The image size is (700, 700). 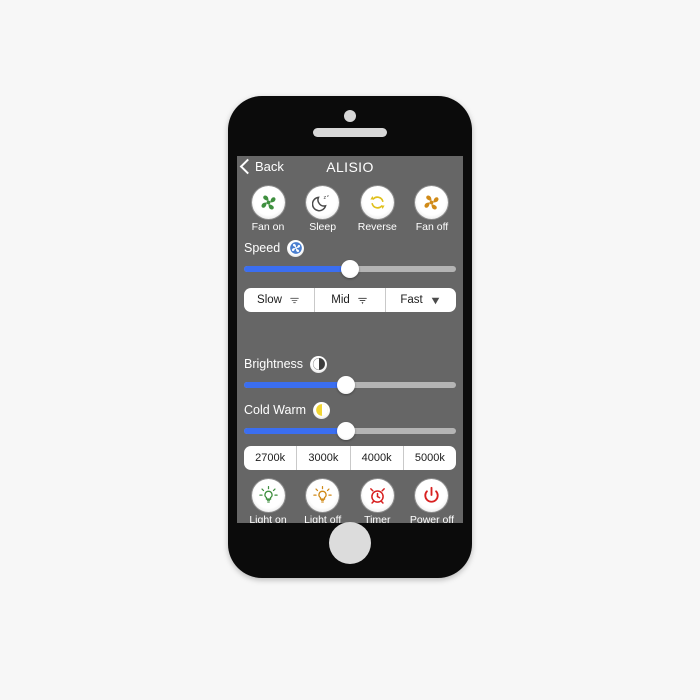 I want to click on speed-slider-block: Speed, so click(x=350, y=258).